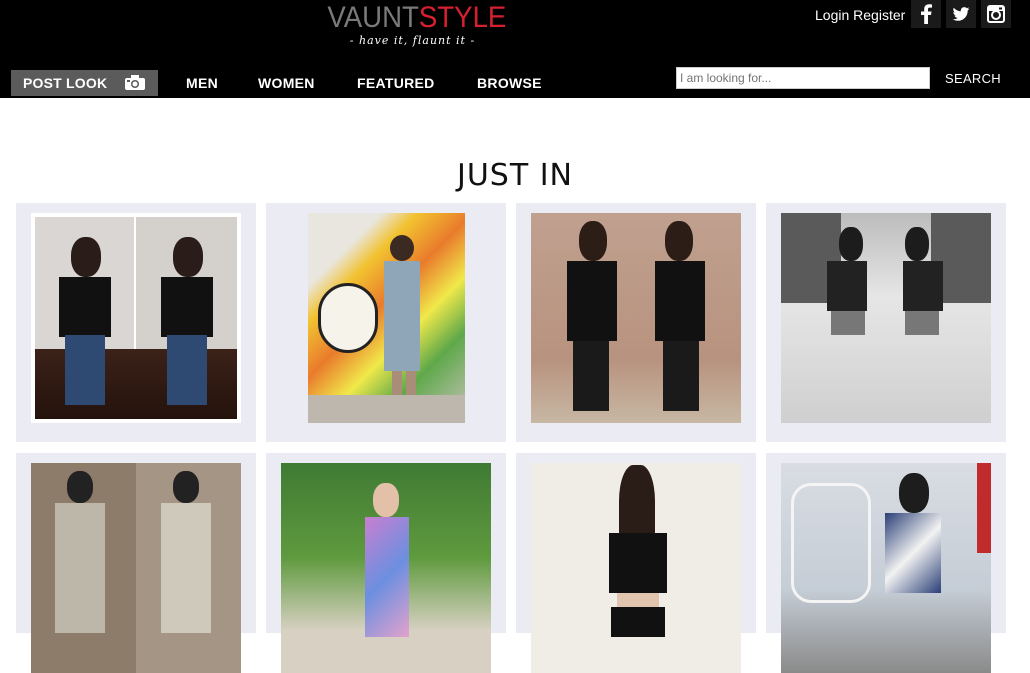 The image size is (1030, 673). What do you see at coordinates (462, 17) in the screenshot?
I see `logo-text-style: STYLE` at bounding box center [462, 17].